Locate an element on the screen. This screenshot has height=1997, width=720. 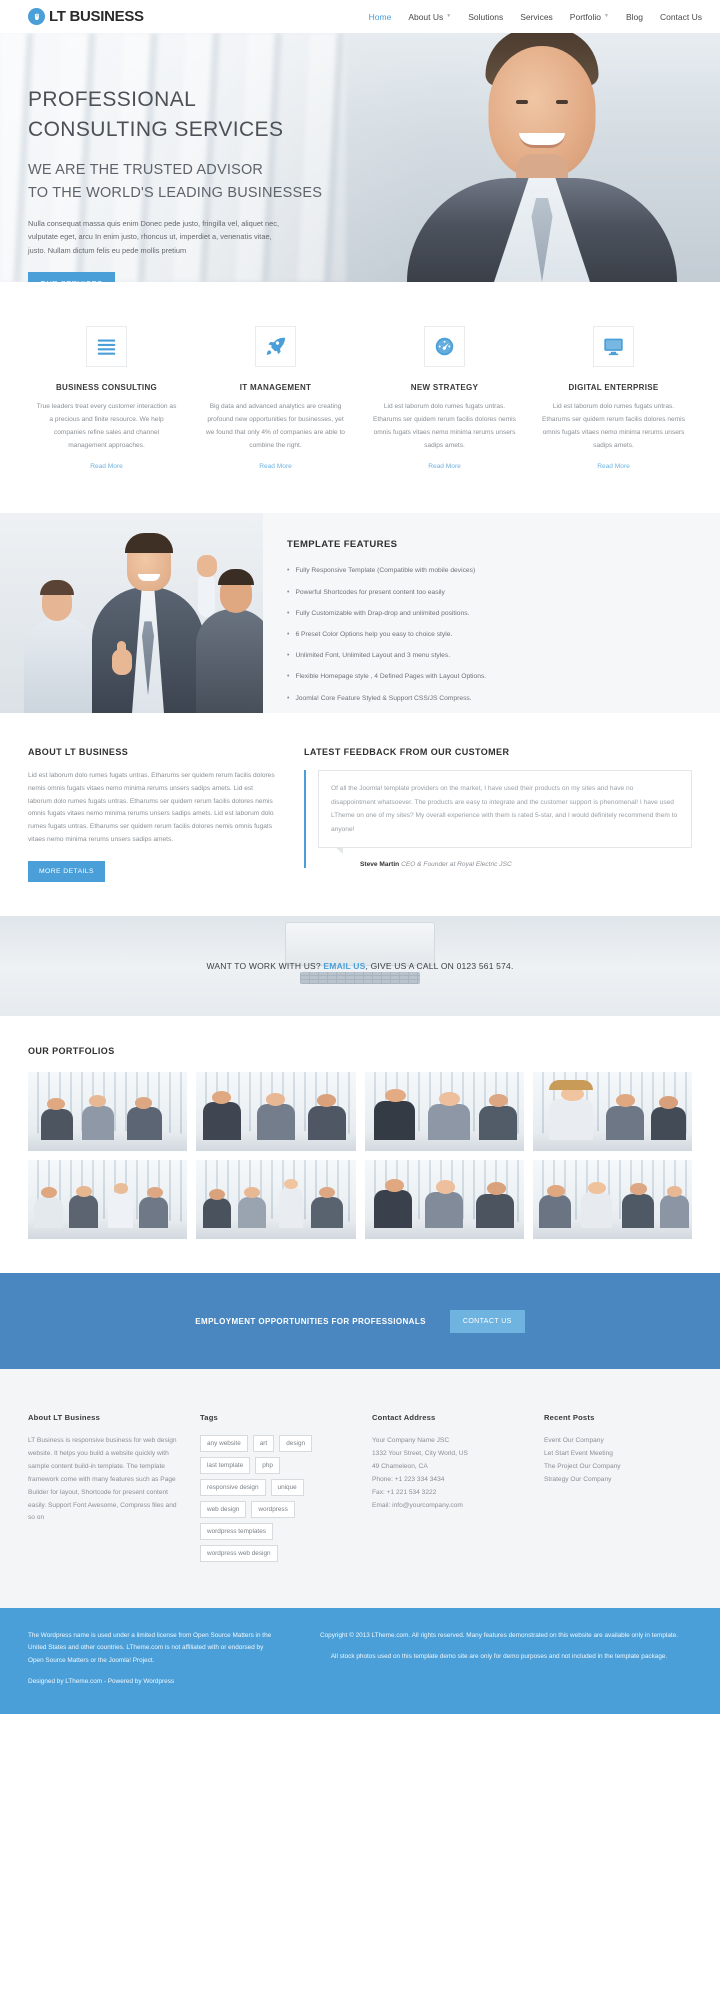
address-line: 49 Chameleon, CA is located at coordinates (400, 1466).